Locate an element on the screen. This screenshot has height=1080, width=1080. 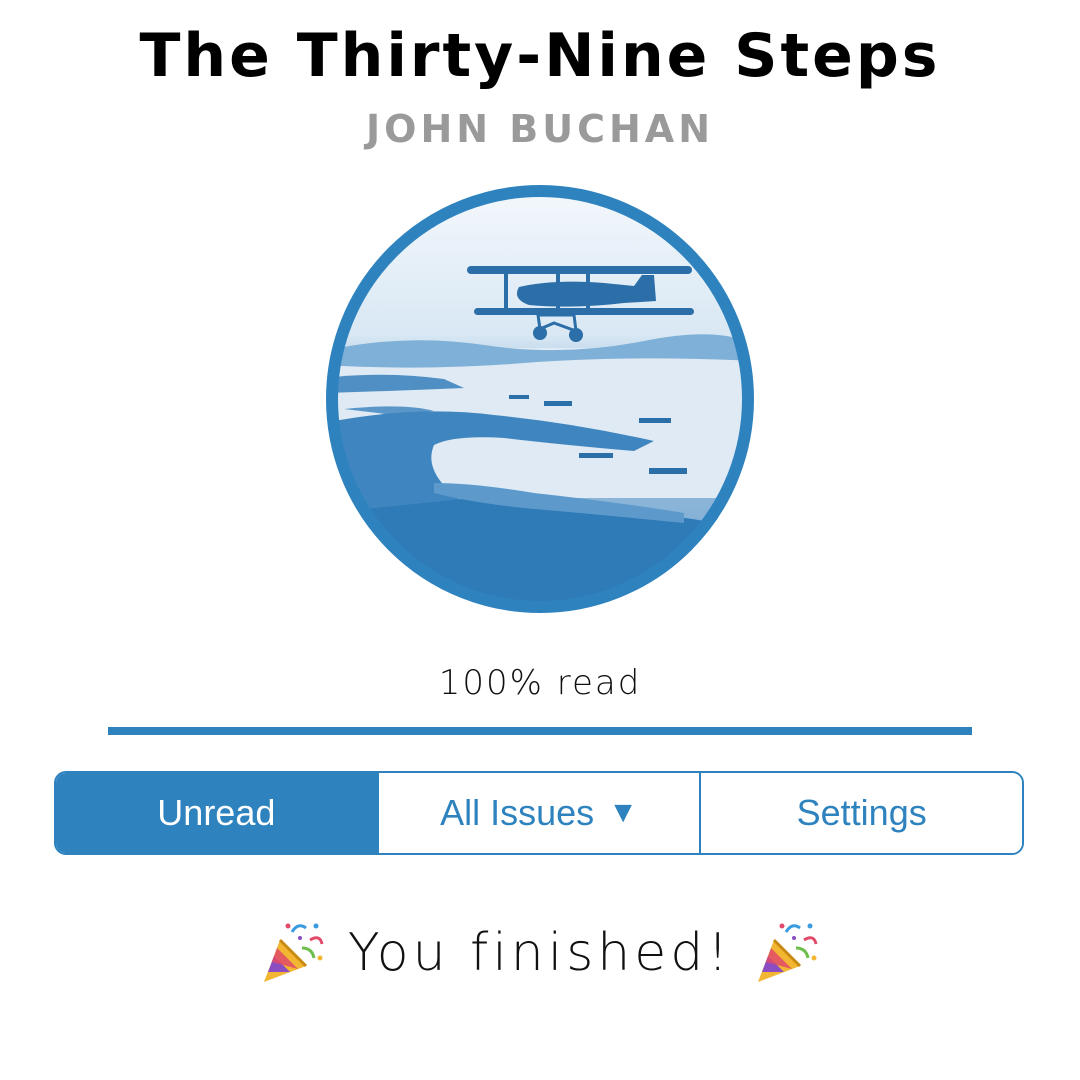
tab-settings-label: Settings is located at coordinates (861, 812).